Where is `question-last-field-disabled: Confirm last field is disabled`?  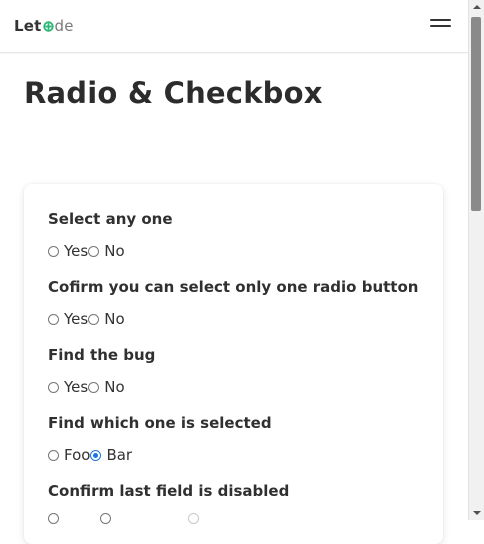 question-last-field-disabled: Confirm last field is disabled is located at coordinates (169, 502).